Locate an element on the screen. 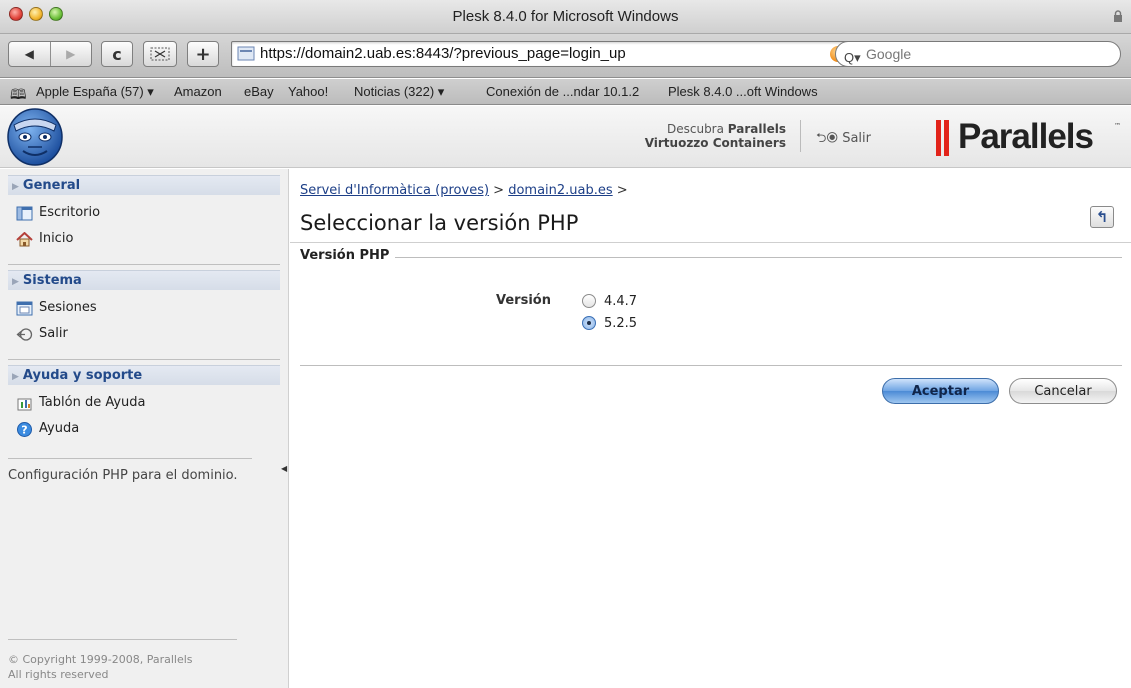 The image size is (1131, 688). header-logout-label: Salir is located at coordinates (856, 138).